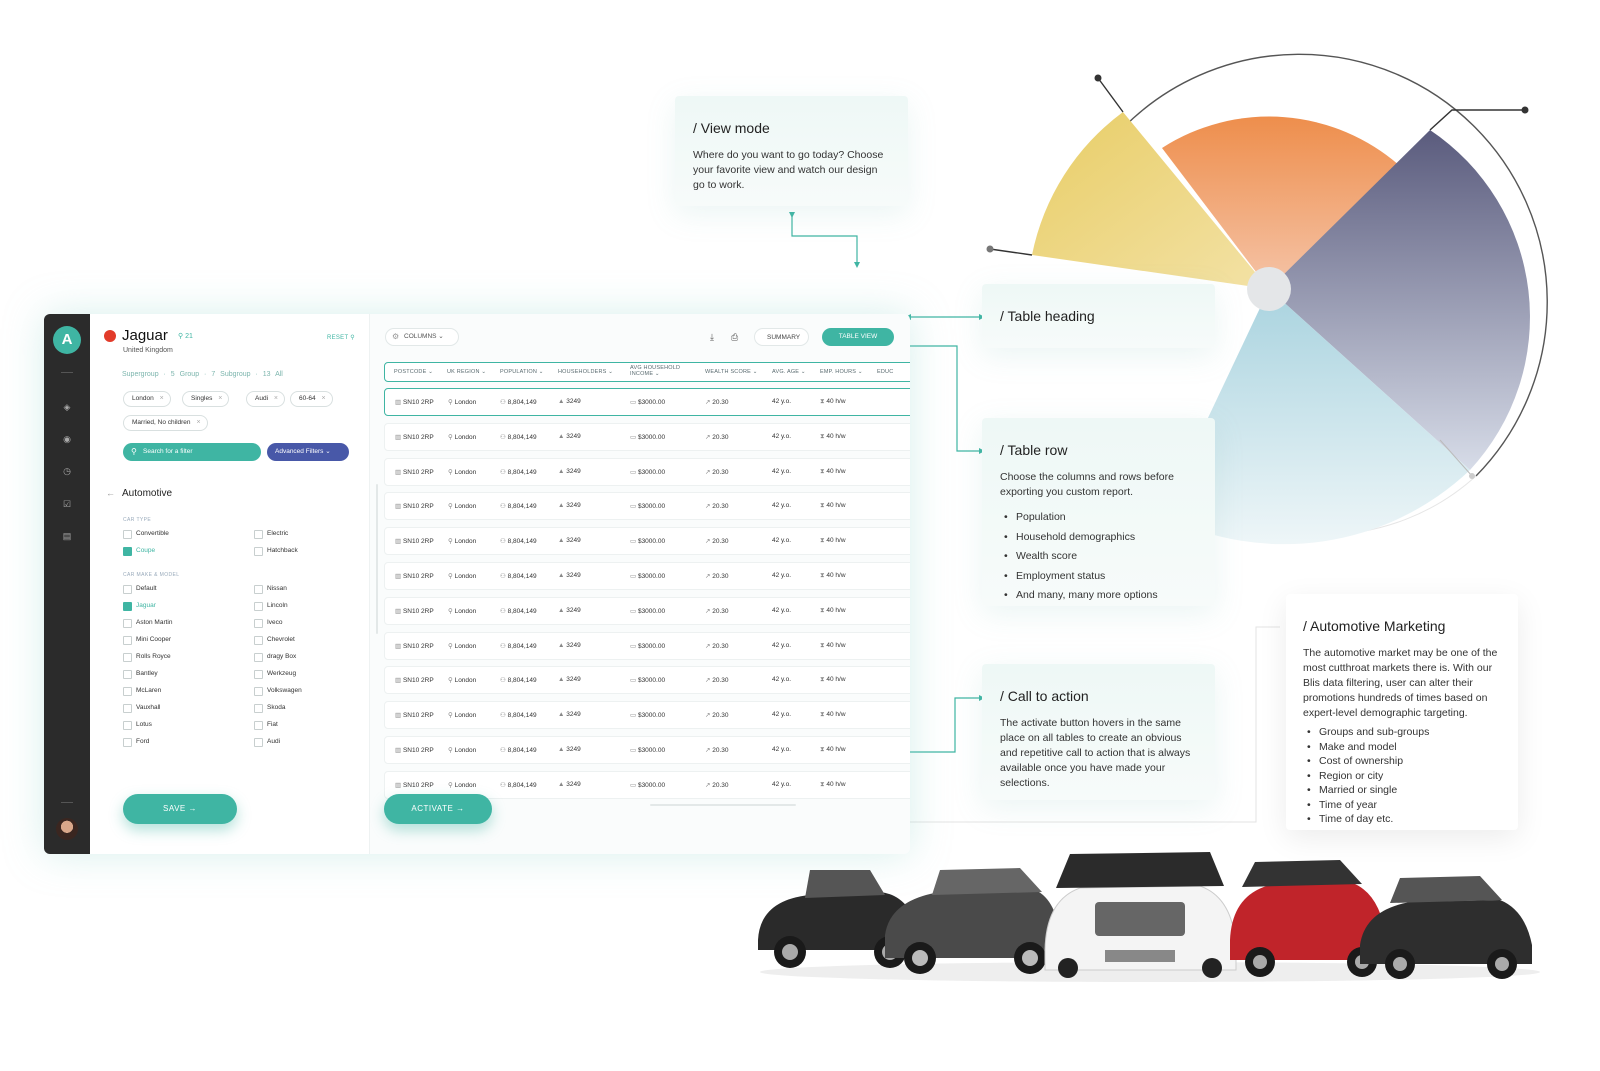 The width and height of the screenshot is (1600, 1071). I want to click on checkbox-car-make: Fiat, so click(266, 725).